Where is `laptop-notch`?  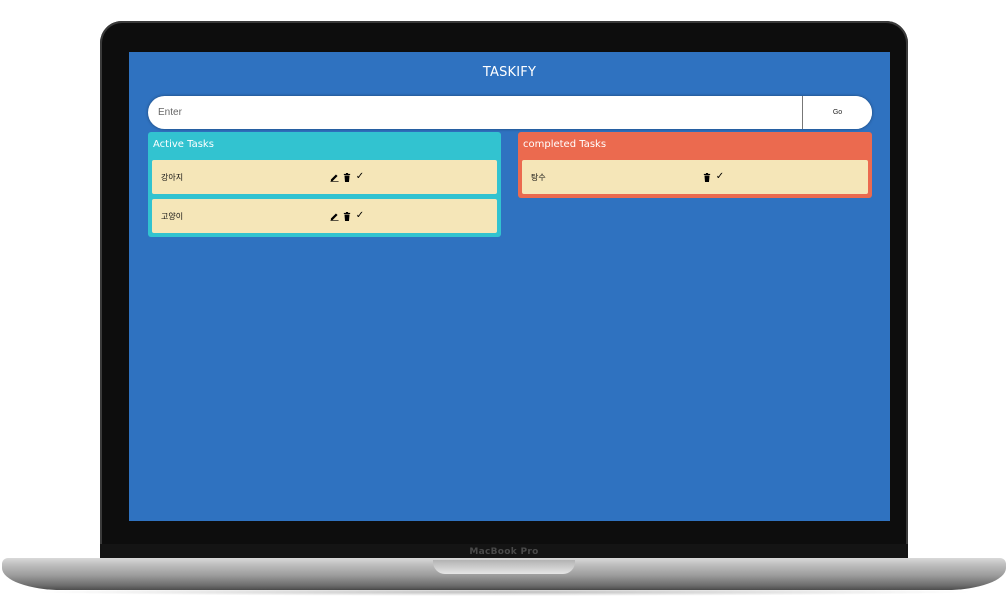
laptop-notch is located at coordinates (504, 567).